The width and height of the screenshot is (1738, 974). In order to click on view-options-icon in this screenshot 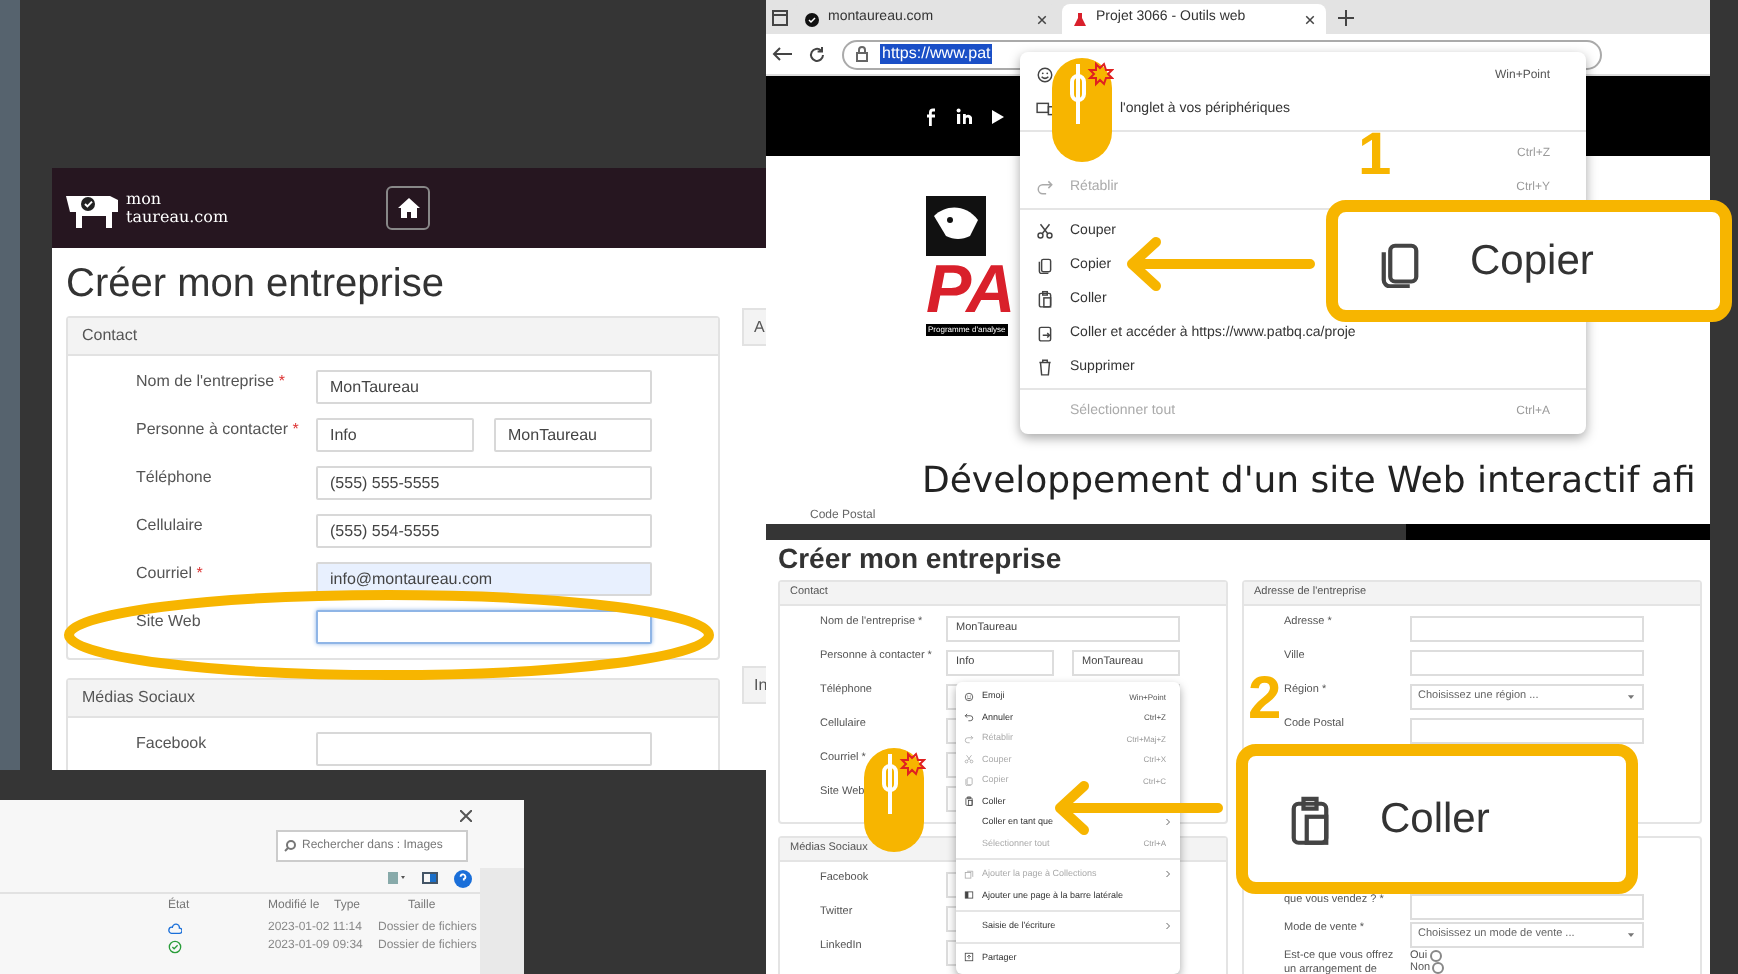, I will do `click(397, 878)`.